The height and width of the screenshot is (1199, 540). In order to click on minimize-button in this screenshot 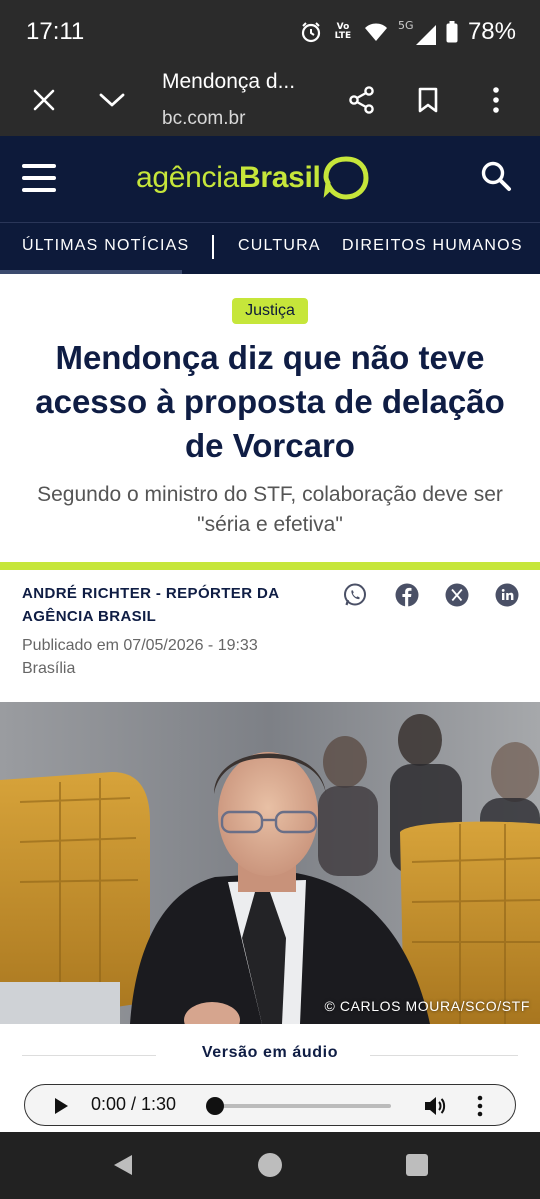, I will do `click(112, 100)`.